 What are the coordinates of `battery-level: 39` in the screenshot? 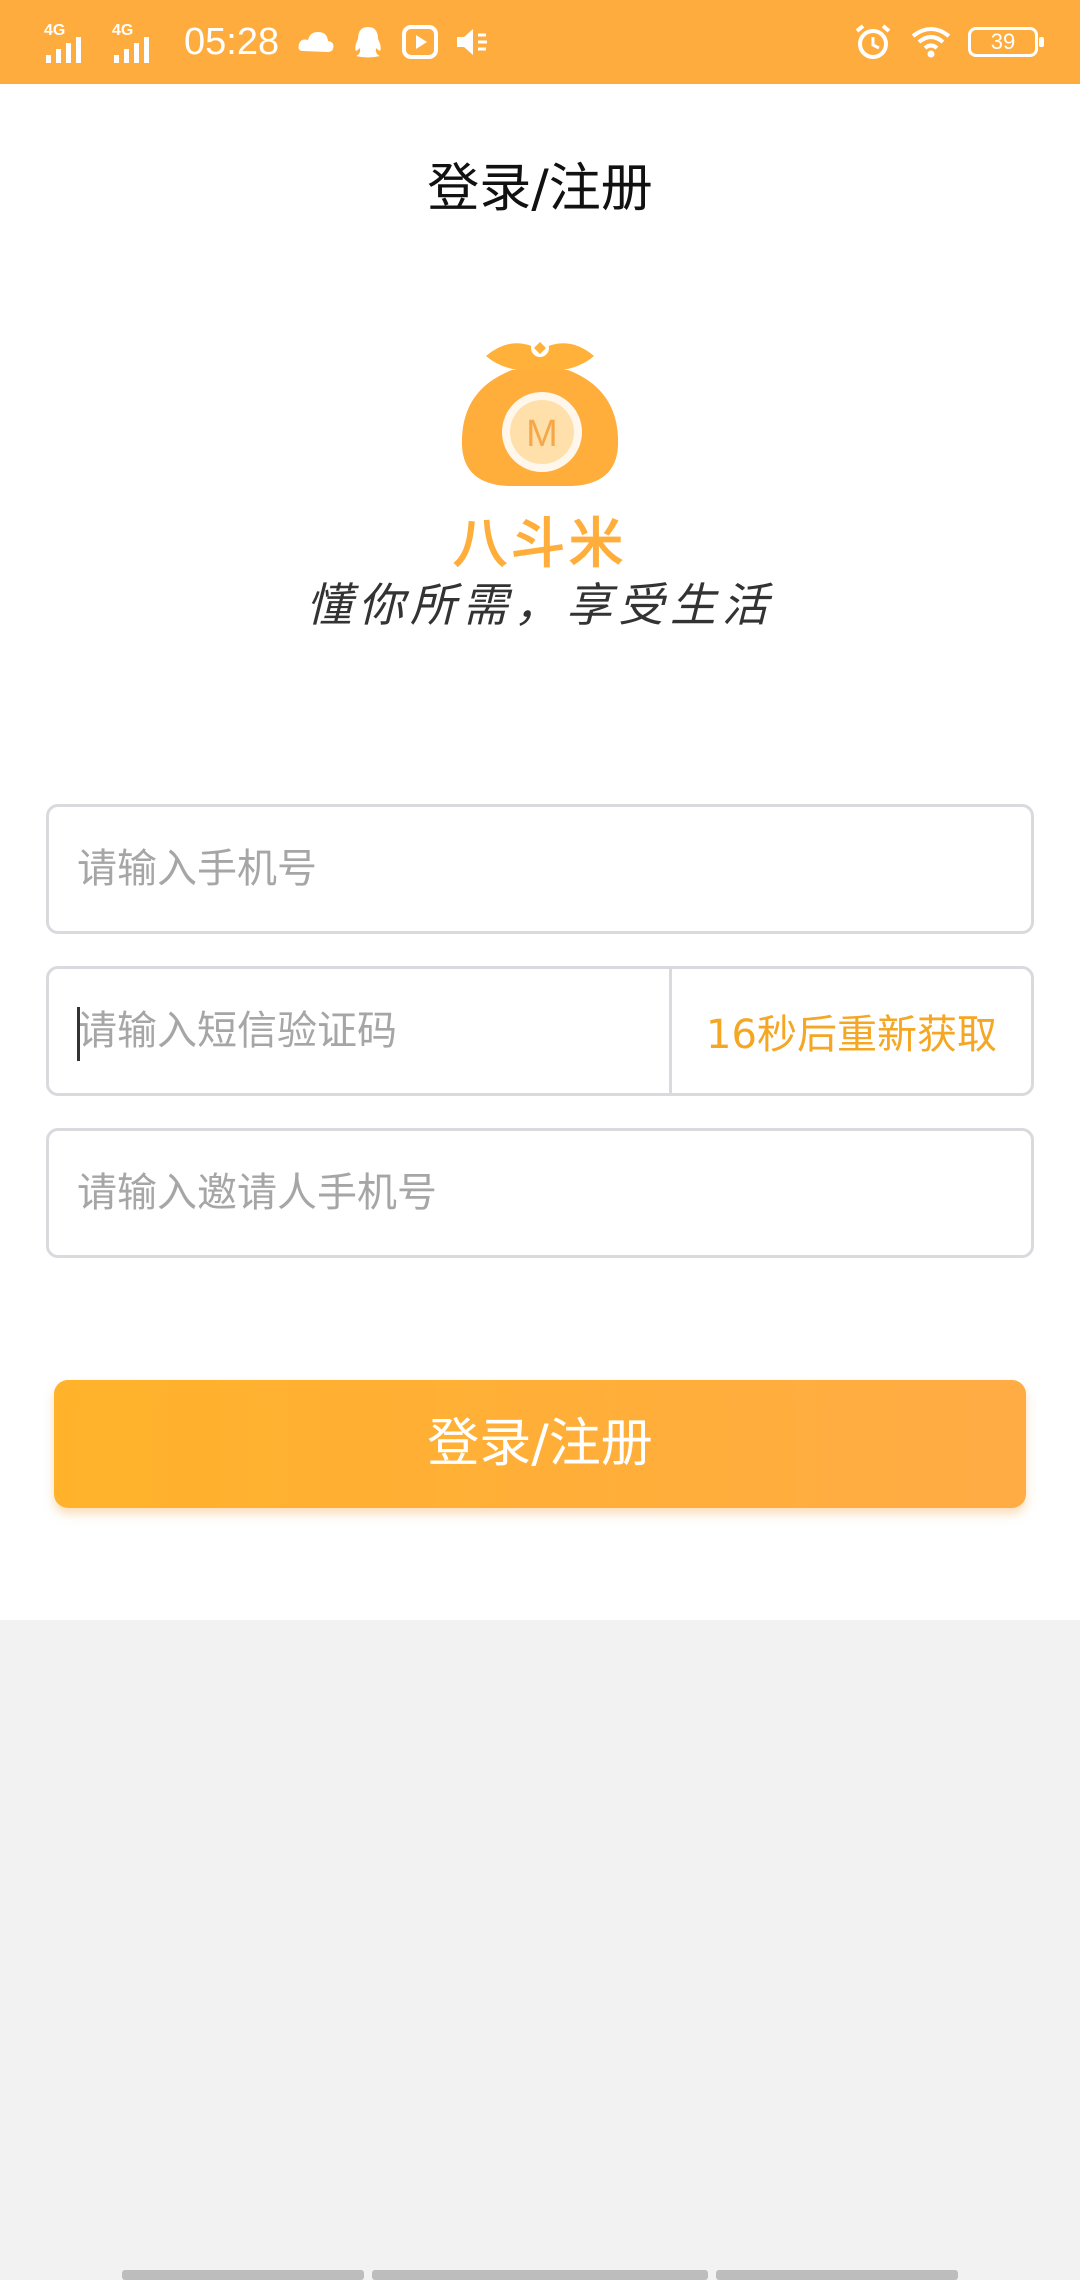 It's located at (1003, 41).